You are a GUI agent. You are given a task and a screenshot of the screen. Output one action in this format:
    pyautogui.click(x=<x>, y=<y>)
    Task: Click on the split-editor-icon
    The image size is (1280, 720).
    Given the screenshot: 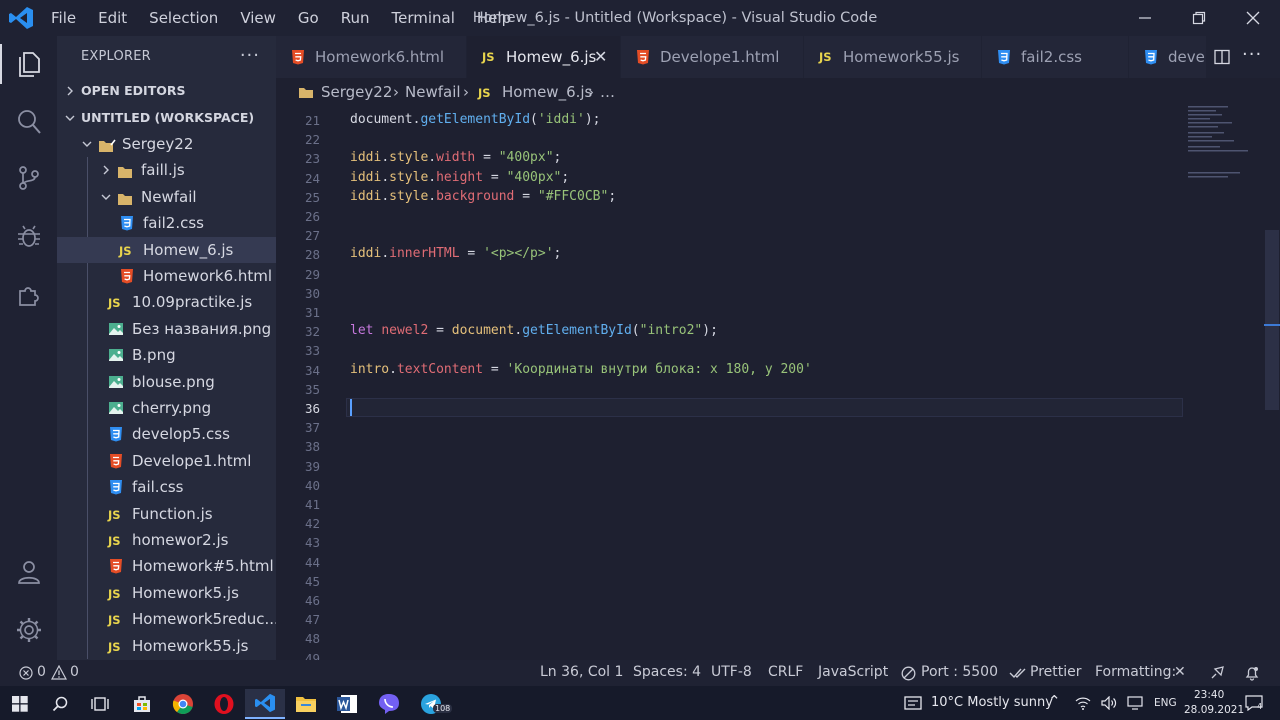 What is the action you would take?
    pyautogui.click(x=1222, y=57)
    